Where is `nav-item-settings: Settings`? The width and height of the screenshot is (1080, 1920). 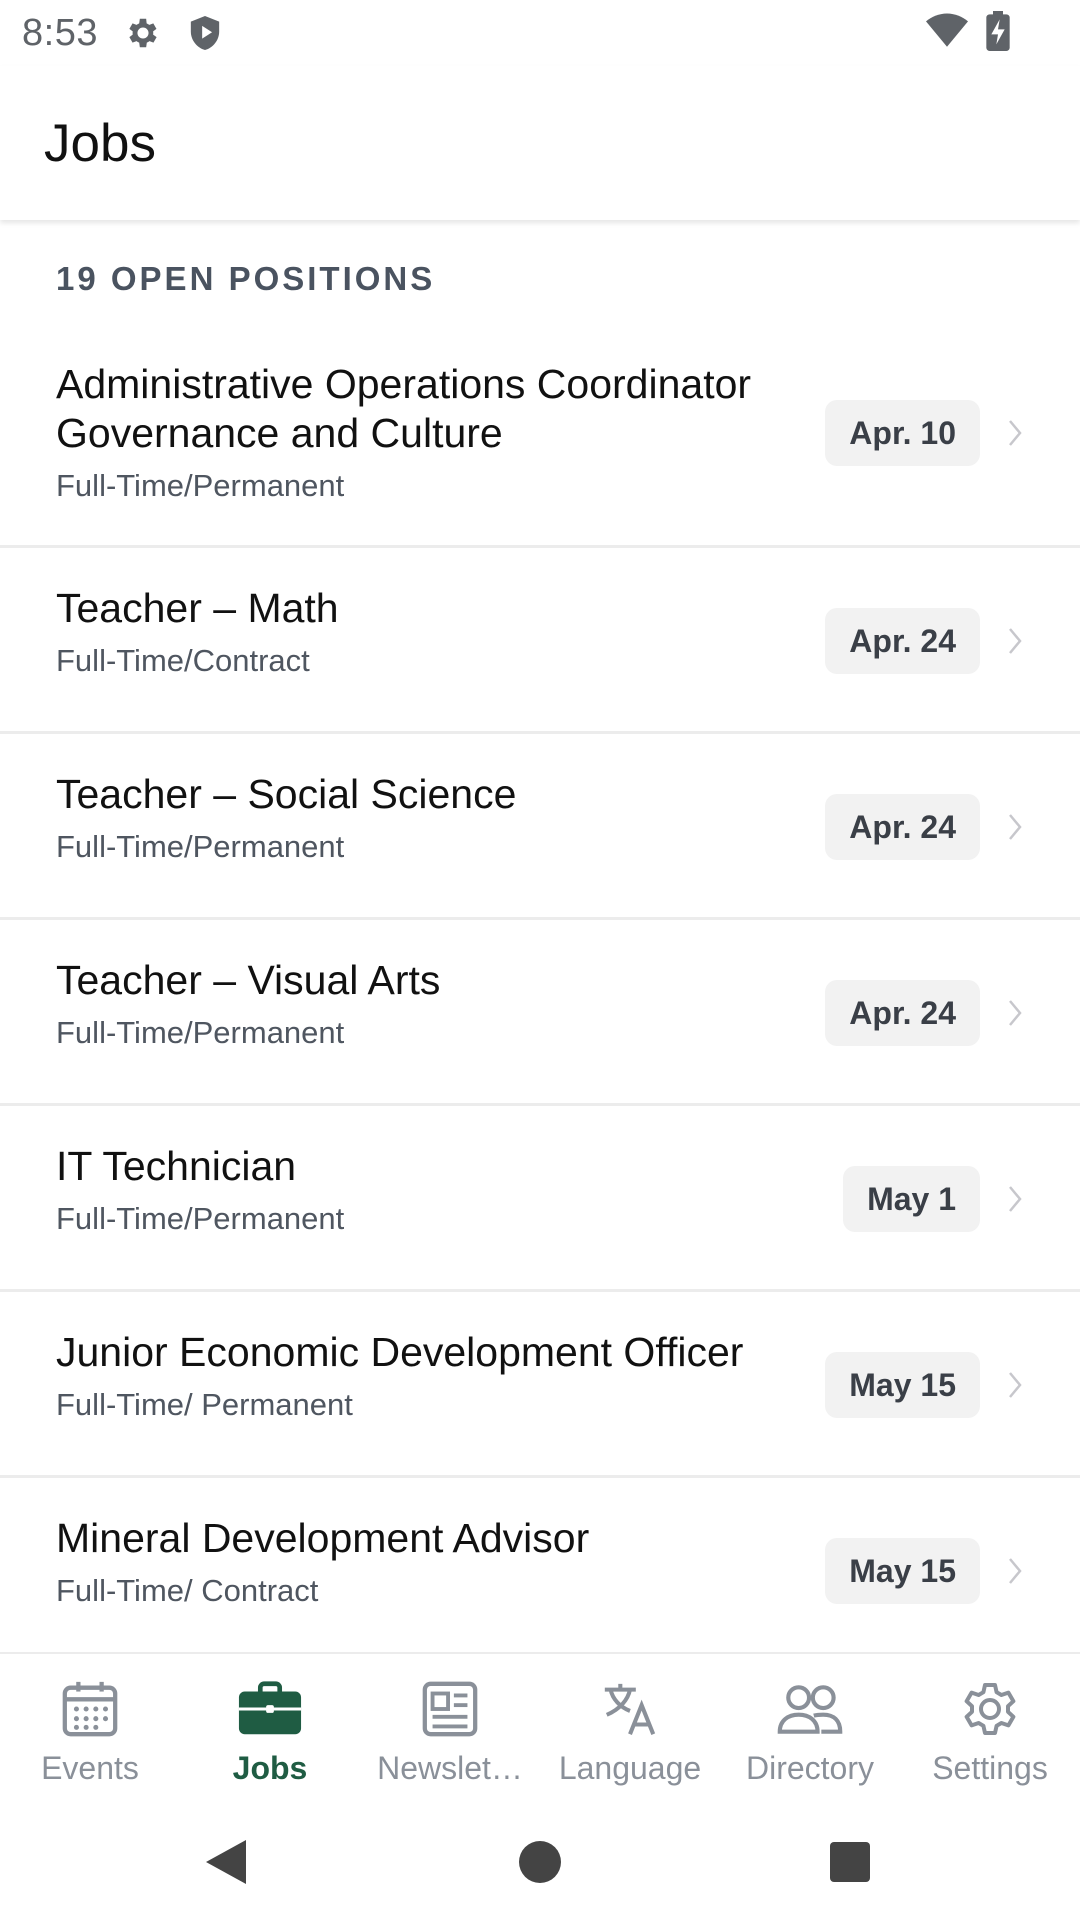
nav-item-settings: Settings is located at coordinates (990, 1728).